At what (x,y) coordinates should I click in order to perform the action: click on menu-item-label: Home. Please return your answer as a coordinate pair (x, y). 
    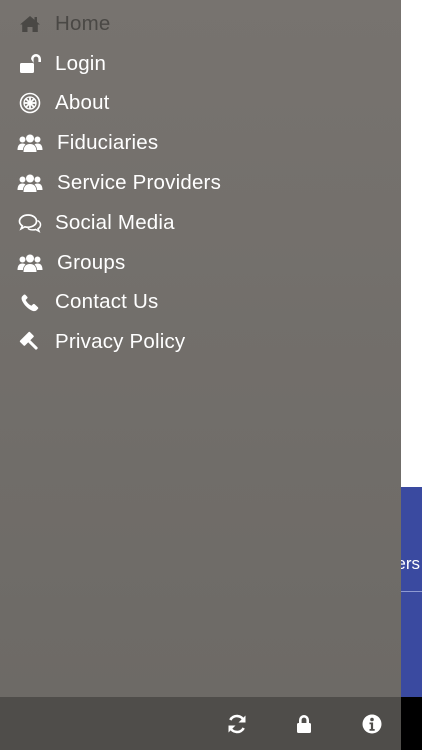
    Looking at the image, I should click on (83, 23).